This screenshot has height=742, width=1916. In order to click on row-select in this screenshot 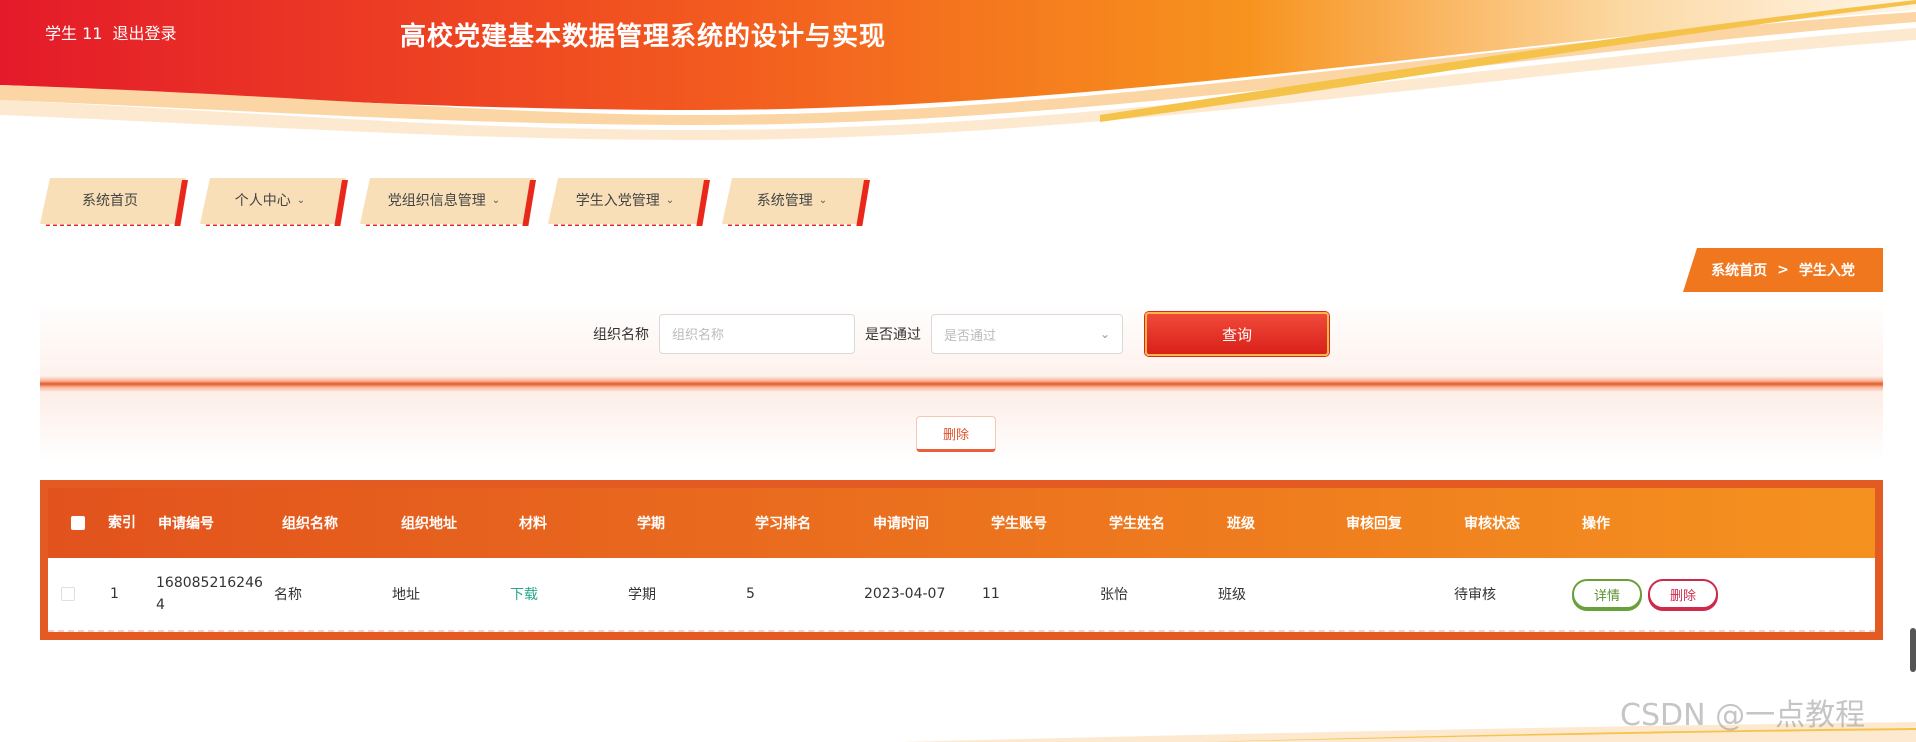, I will do `click(68, 594)`.